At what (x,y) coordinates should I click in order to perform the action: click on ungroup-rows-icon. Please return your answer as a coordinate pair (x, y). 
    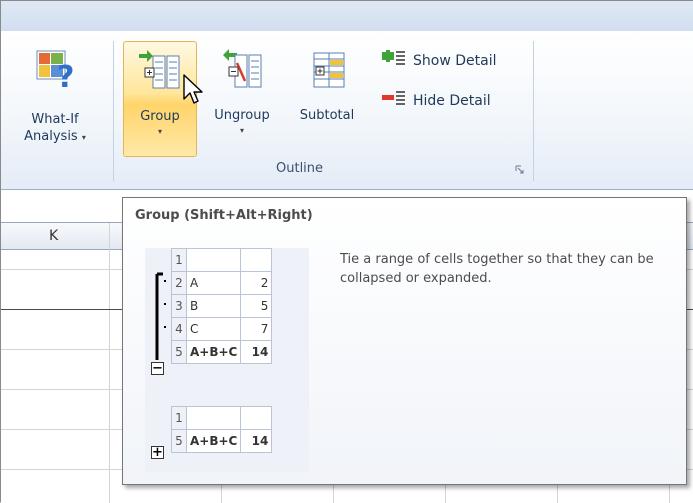
    Looking at the image, I should click on (242, 70).